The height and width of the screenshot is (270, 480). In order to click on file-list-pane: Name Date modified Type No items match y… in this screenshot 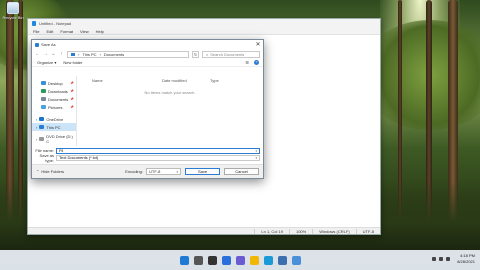, I will do `click(170, 111)`.